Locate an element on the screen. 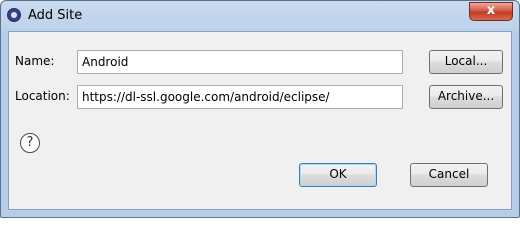  eclipse-icon is located at coordinates (14, 15).